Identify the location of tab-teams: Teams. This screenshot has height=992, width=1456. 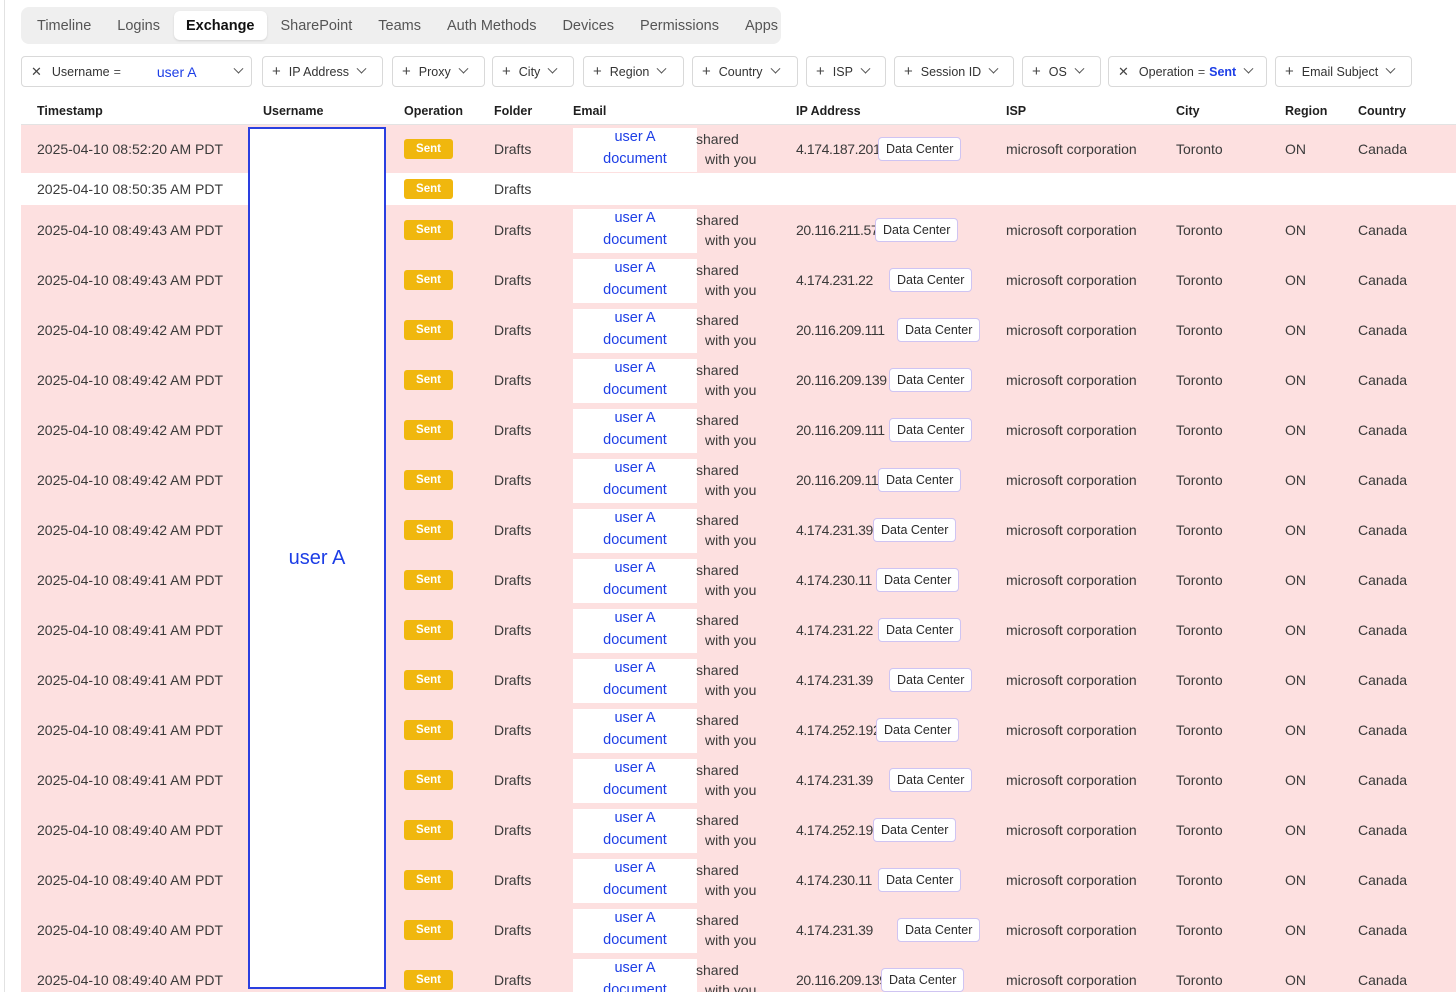
(399, 25).